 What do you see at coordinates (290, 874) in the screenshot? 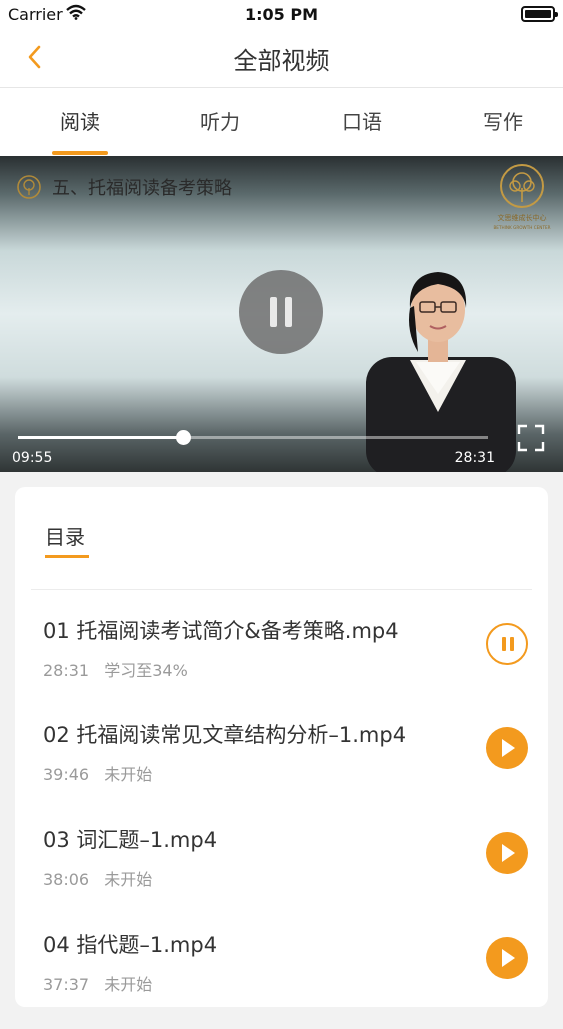
I see `list-item: 03 词汇题–1.mp4 38:06 未开始` at bounding box center [290, 874].